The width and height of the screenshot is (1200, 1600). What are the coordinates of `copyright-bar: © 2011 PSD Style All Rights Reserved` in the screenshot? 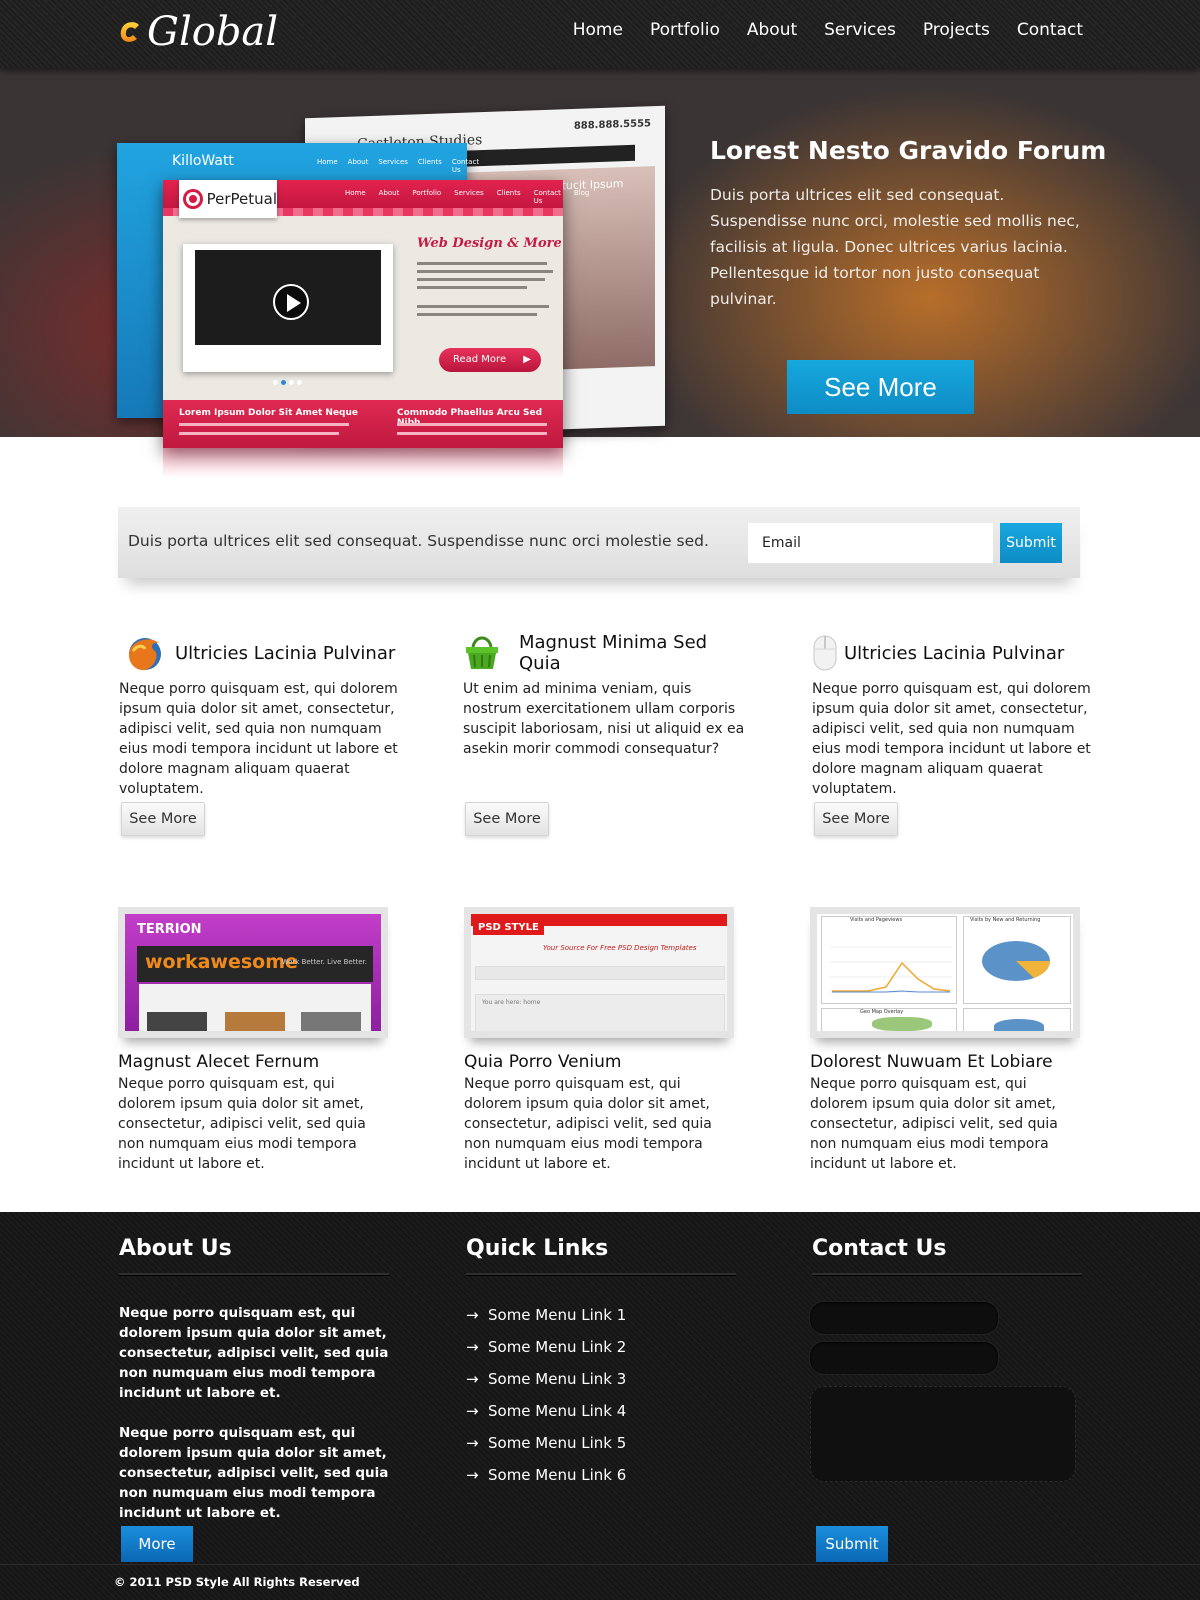 It's located at (600, 1582).